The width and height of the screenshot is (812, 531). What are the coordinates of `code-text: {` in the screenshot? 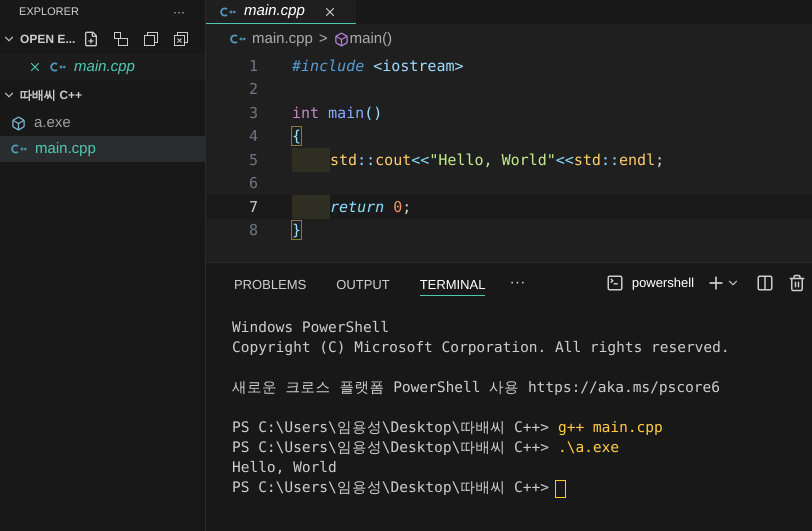 It's located at (297, 136).